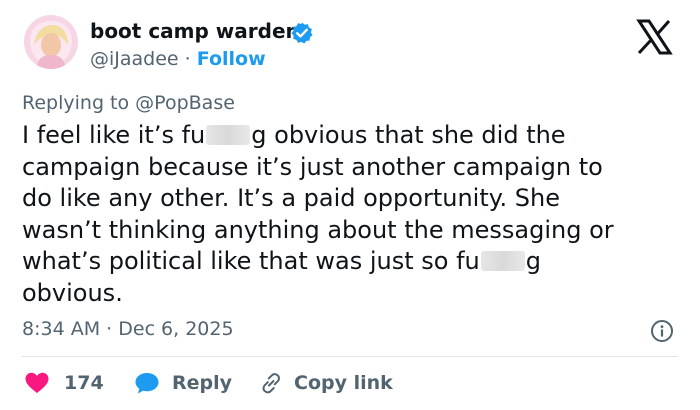 This screenshot has height=410, width=700. What do you see at coordinates (408, 135) in the screenshot?
I see `tweet-line-part: g obvious that she did the` at bounding box center [408, 135].